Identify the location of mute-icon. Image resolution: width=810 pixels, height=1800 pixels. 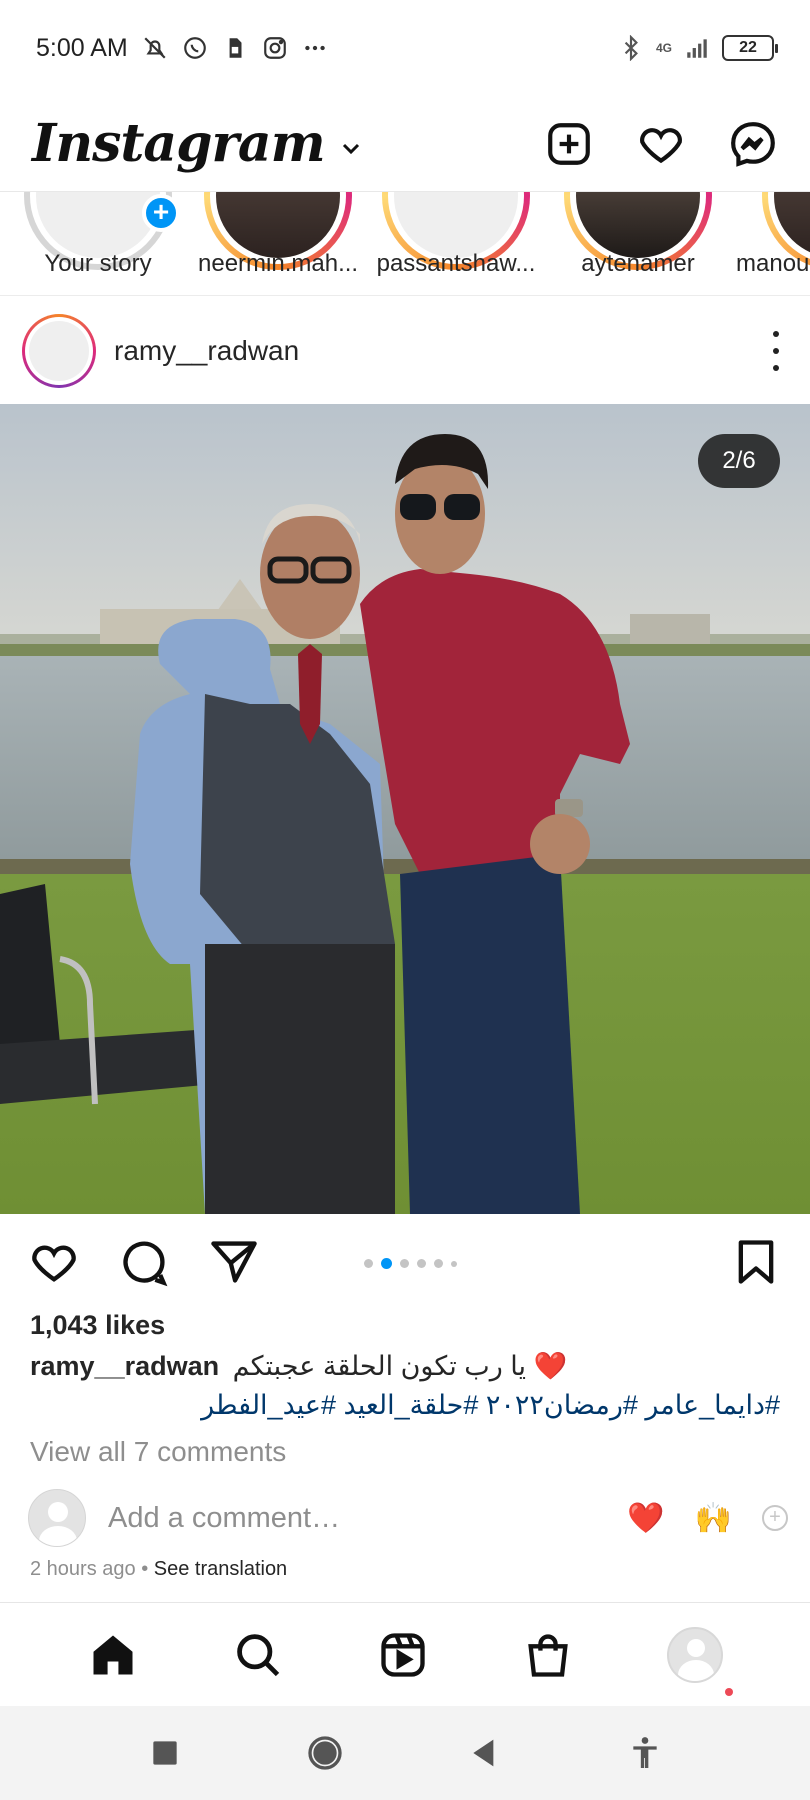
(155, 48).